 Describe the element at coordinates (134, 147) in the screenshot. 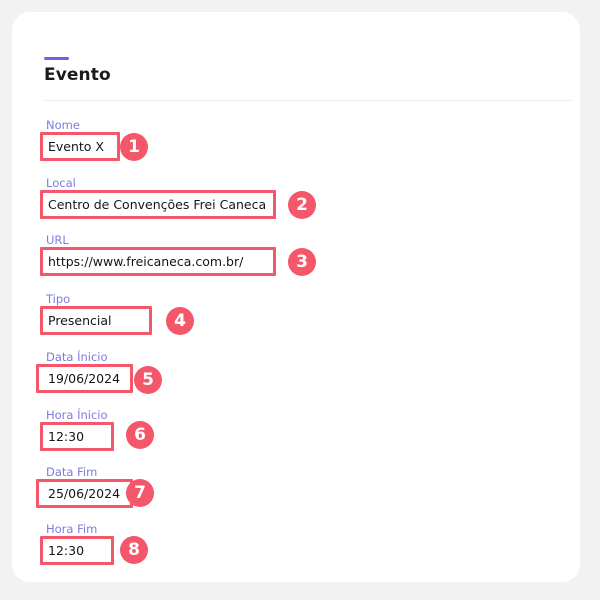

I see `annotation-badge-1: 1` at that location.